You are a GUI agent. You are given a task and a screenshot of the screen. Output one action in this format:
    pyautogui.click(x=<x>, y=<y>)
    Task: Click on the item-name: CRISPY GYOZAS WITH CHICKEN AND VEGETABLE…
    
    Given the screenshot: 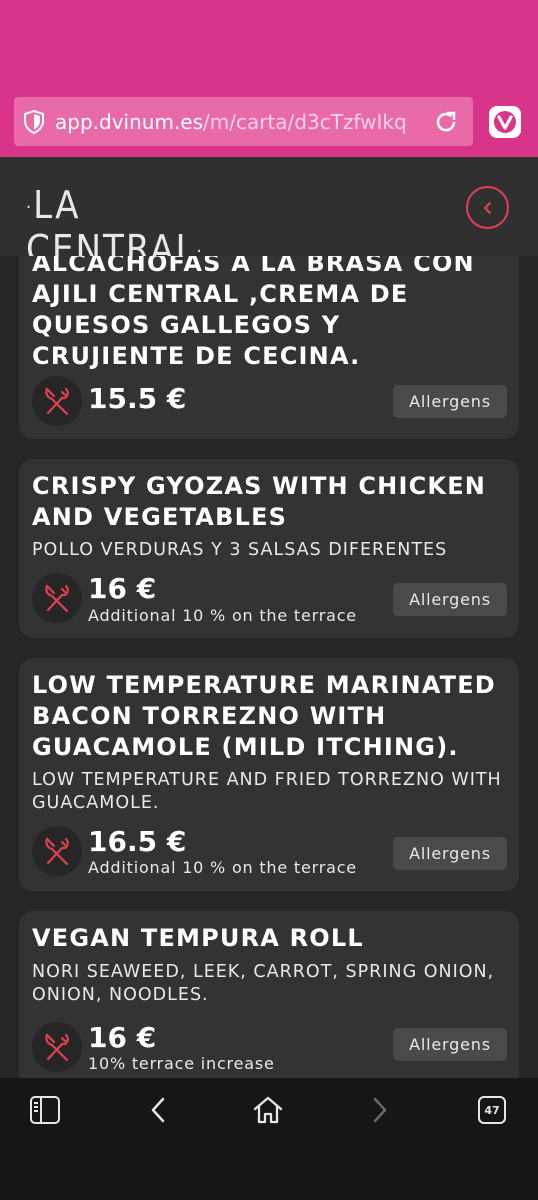 What is the action you would take?
    pyautogui.click(x=259, y=501)
    